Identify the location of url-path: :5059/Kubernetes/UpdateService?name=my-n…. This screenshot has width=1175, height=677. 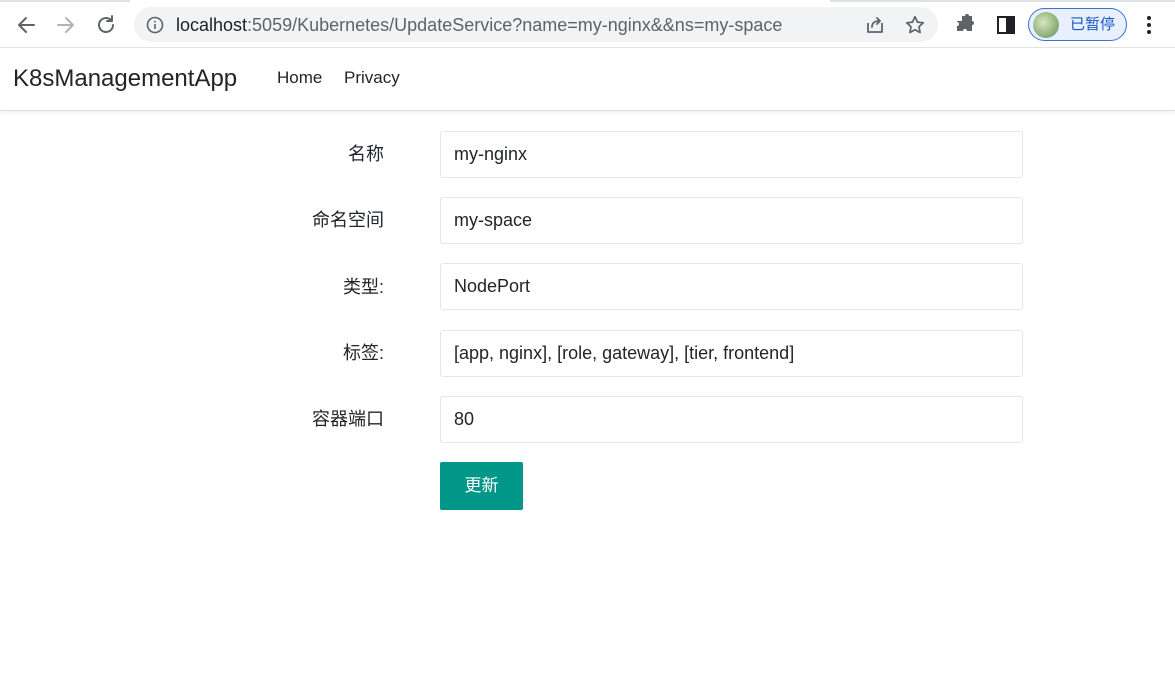
(515, 25).